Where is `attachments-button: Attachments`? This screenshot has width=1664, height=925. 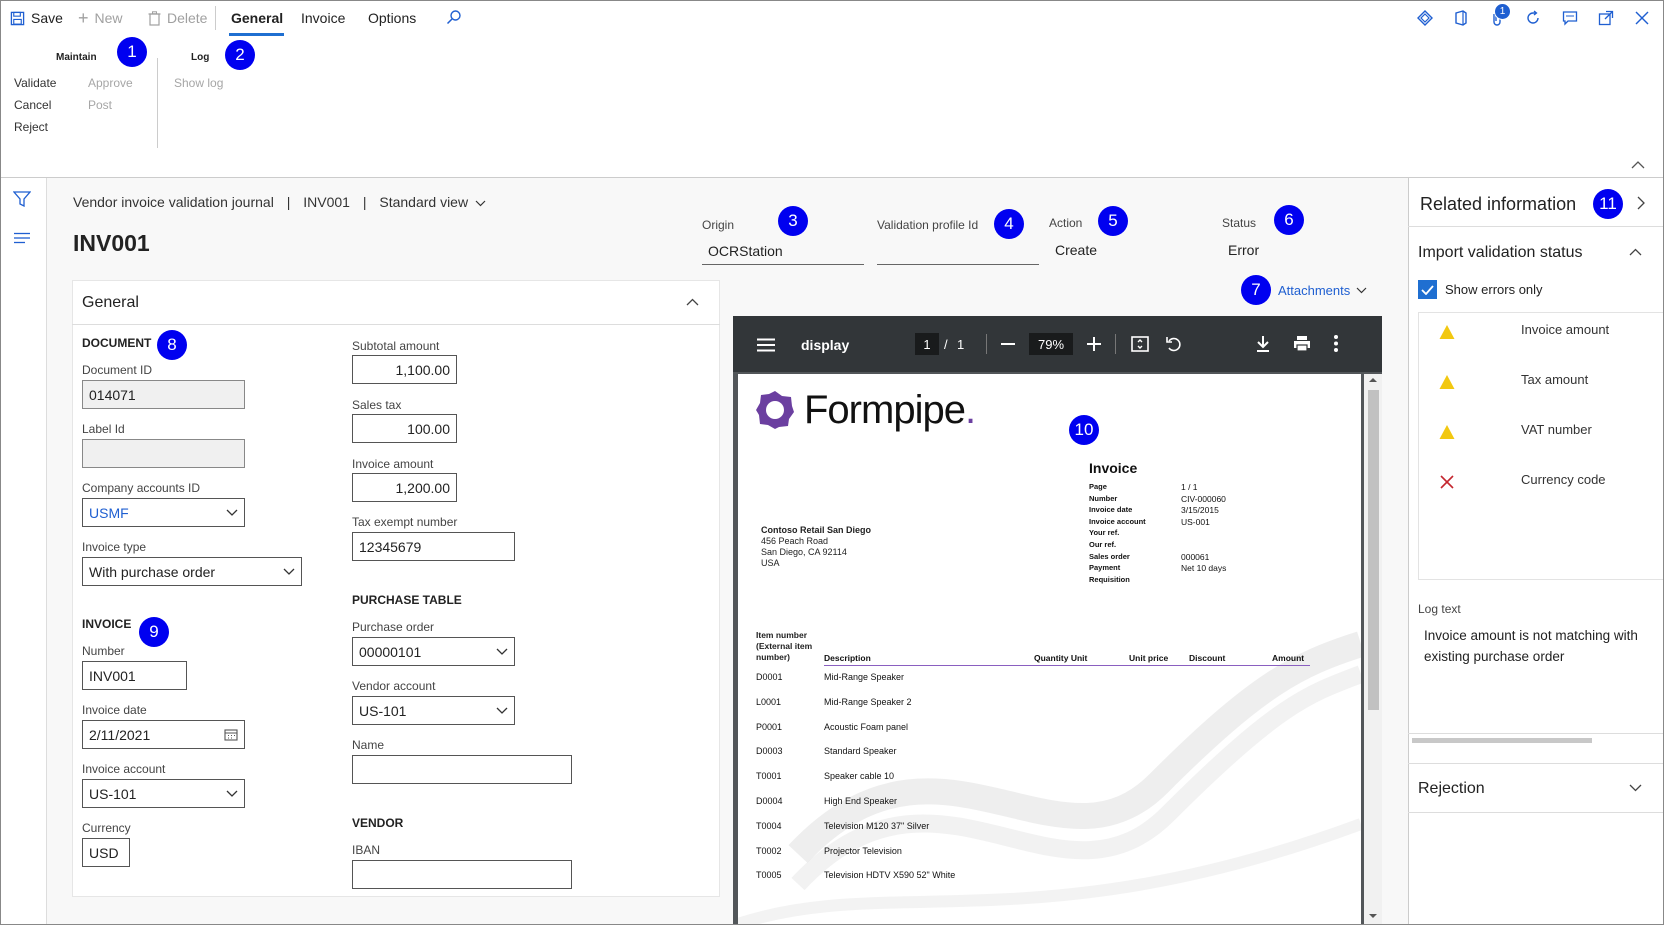 attachments-button: Attachments is located at coordinates (1322, 290).